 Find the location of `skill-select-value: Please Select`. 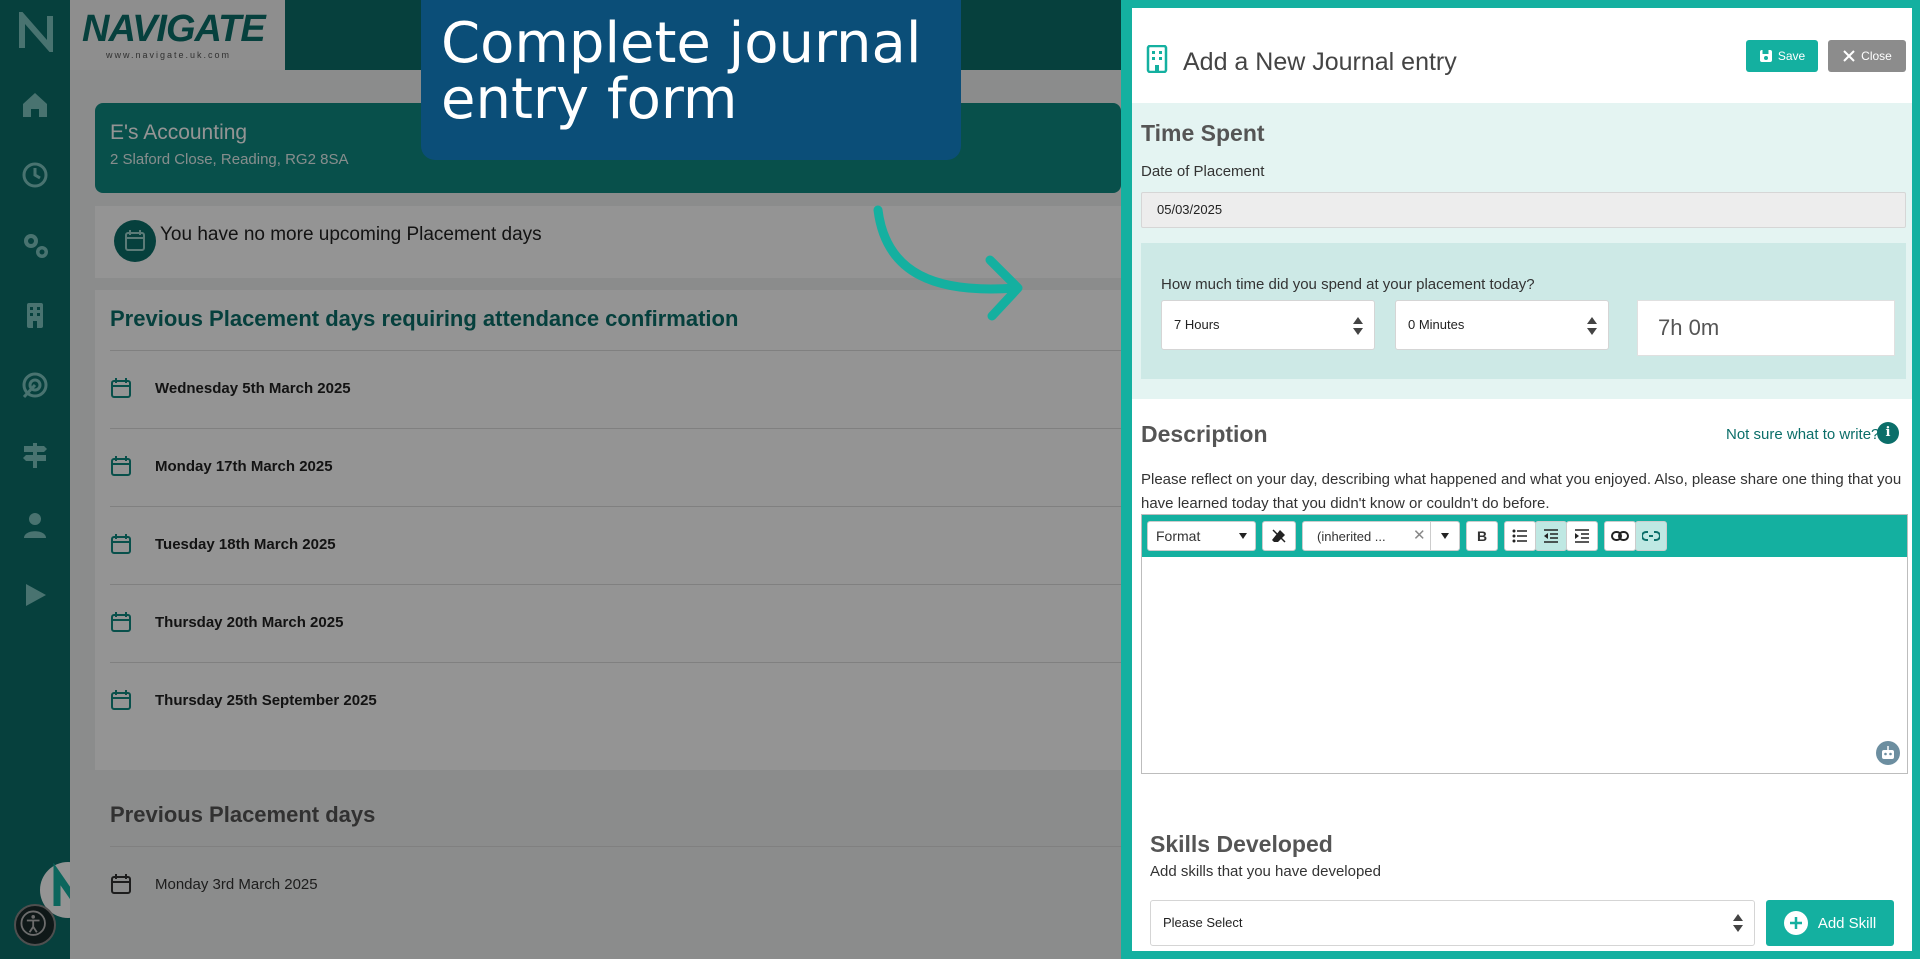

skill-select-value: Please Select is located at coordinates (1203, 922).